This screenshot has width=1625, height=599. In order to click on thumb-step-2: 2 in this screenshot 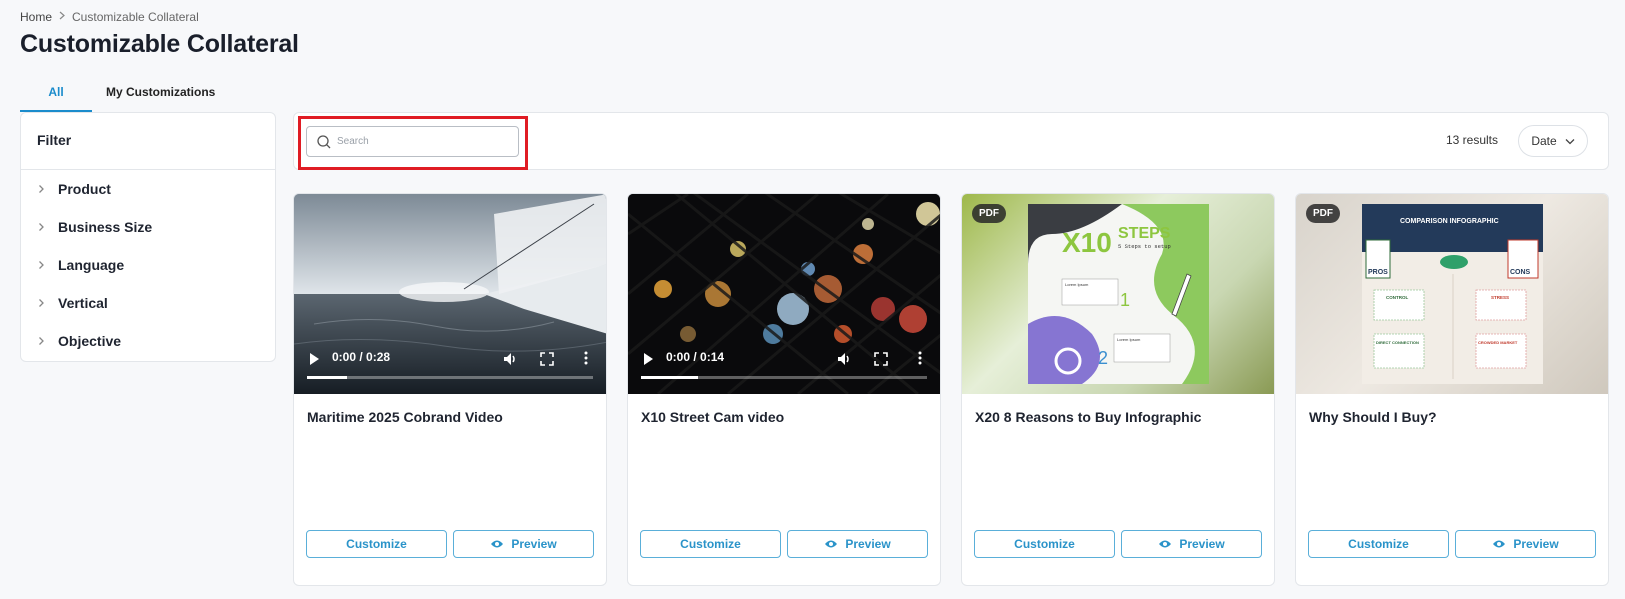, I will do `click(1103, 358)`.